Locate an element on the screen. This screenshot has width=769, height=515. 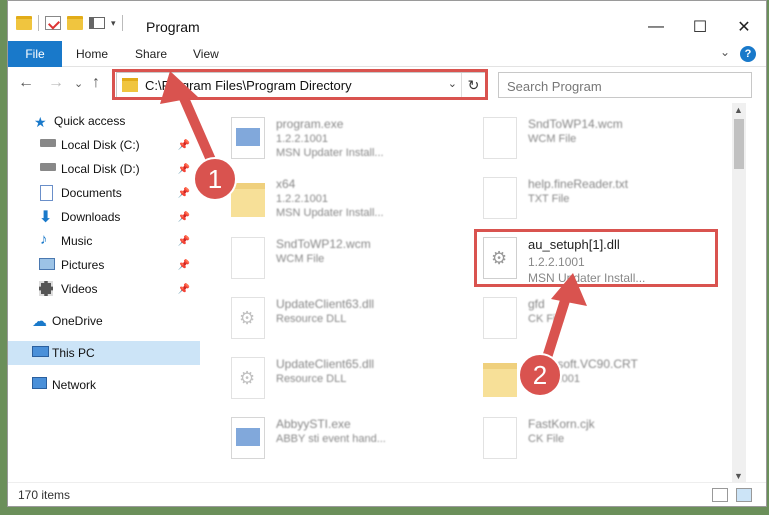
callout-number-2: 2 is located at coordinates (540, 375).